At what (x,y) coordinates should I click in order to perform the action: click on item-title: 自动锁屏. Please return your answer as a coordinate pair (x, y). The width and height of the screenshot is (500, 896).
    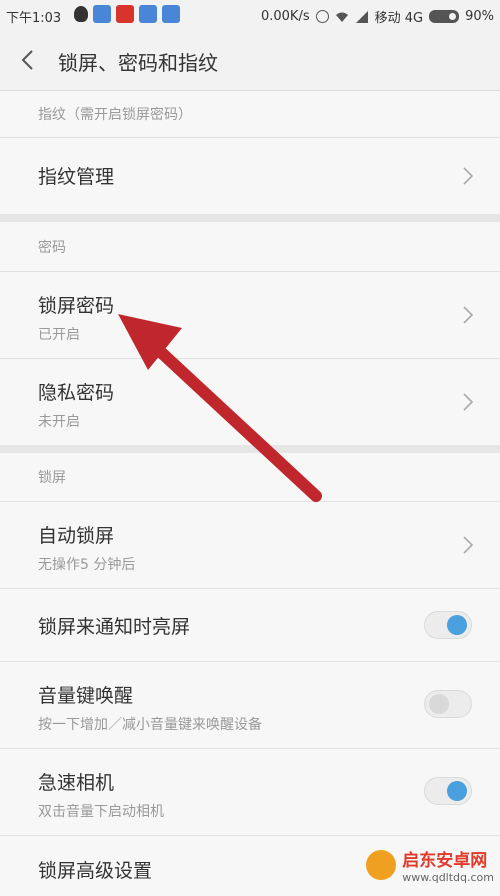
    Looking at the image, I should click on (76, 536).